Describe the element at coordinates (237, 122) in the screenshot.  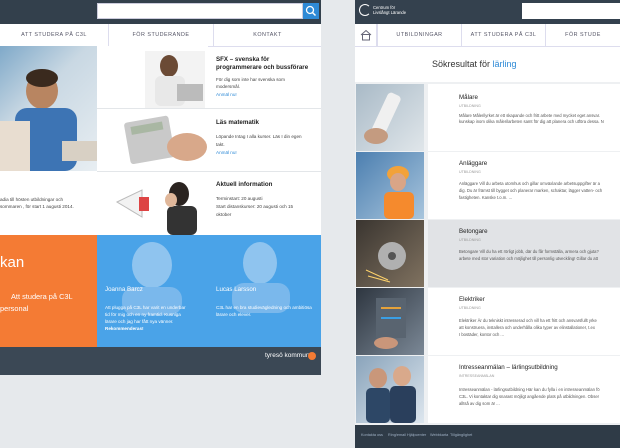
I see `tile-title-matematik: Läs matematik` at that location.